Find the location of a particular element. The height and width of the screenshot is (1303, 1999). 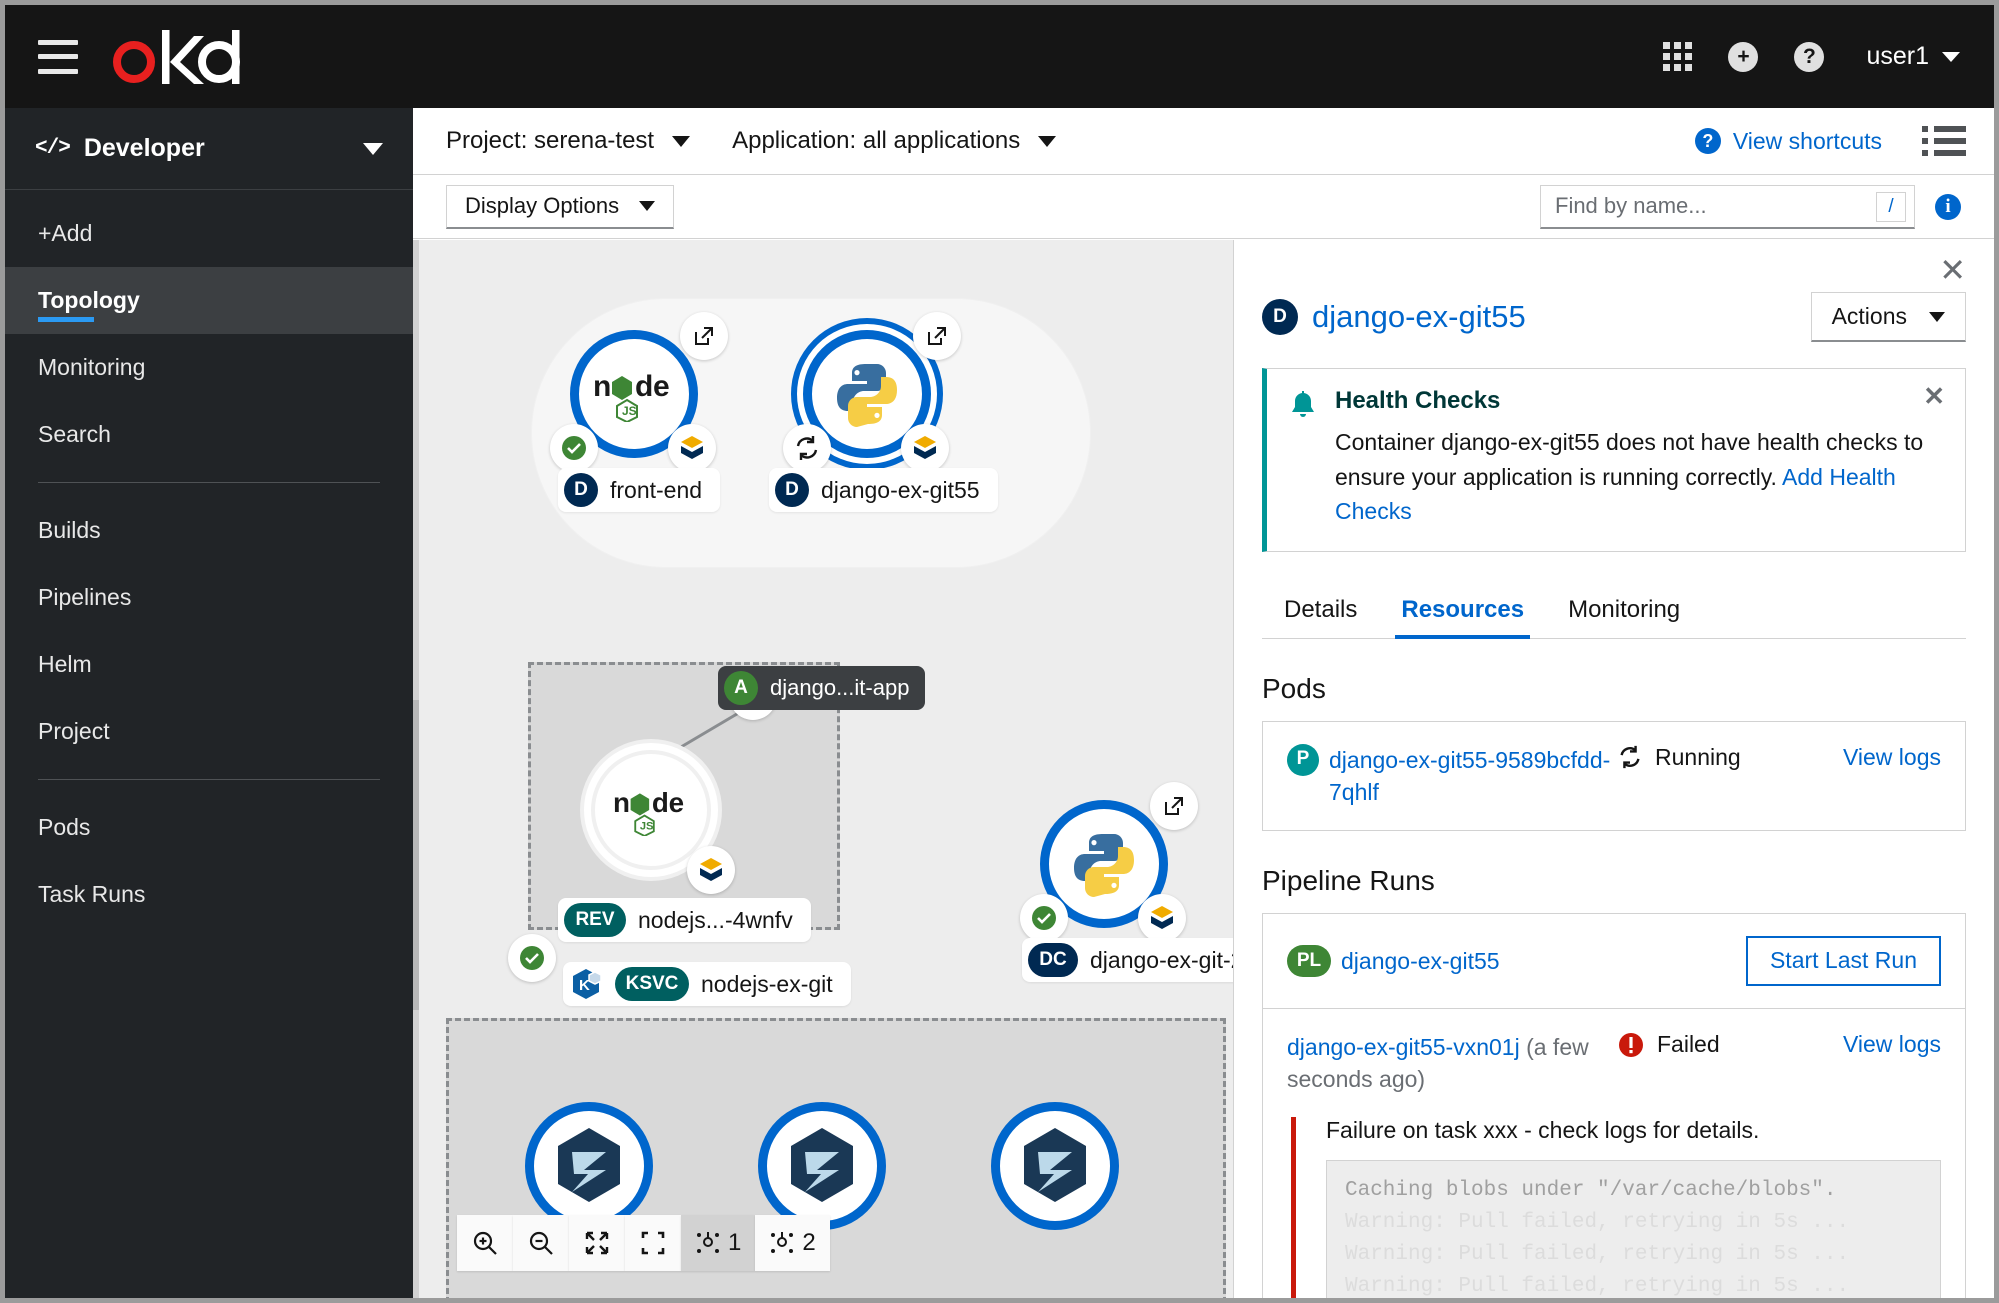

application-label: Application: all applications is located at coordinates (876, 140).